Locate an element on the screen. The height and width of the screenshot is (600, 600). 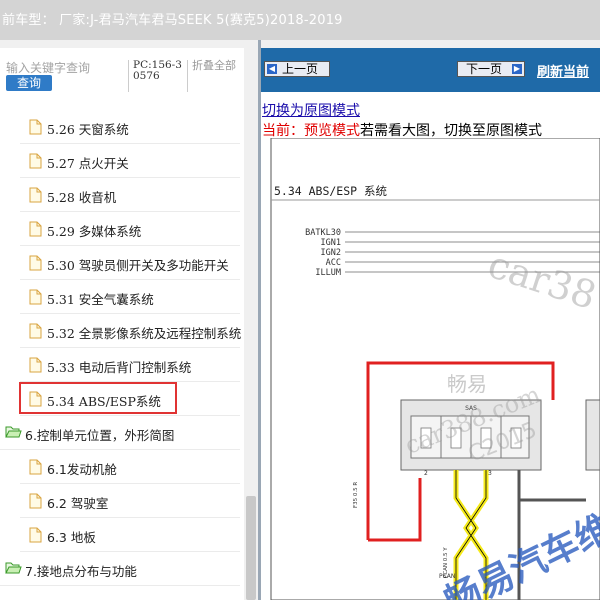
next-page-button: 下一页 ▶ is located at coordinates (491, 69).